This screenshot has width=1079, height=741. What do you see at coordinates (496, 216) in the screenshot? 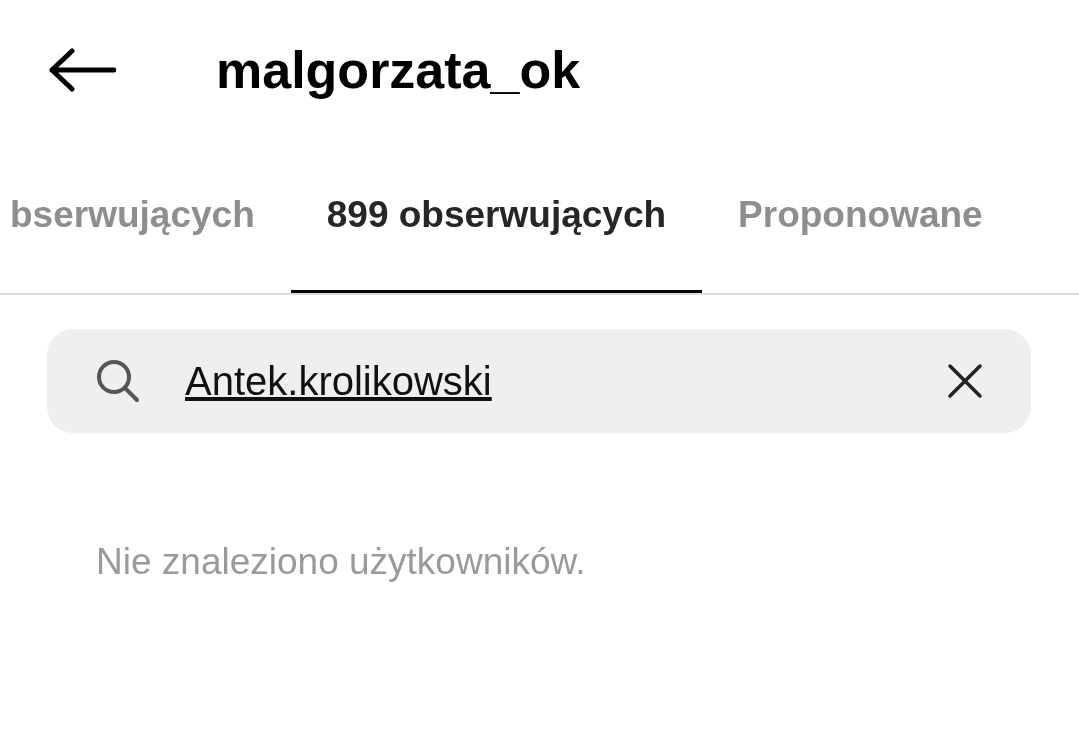
I see `tab: 899 obserwujących` at bounding box center [496, 216].